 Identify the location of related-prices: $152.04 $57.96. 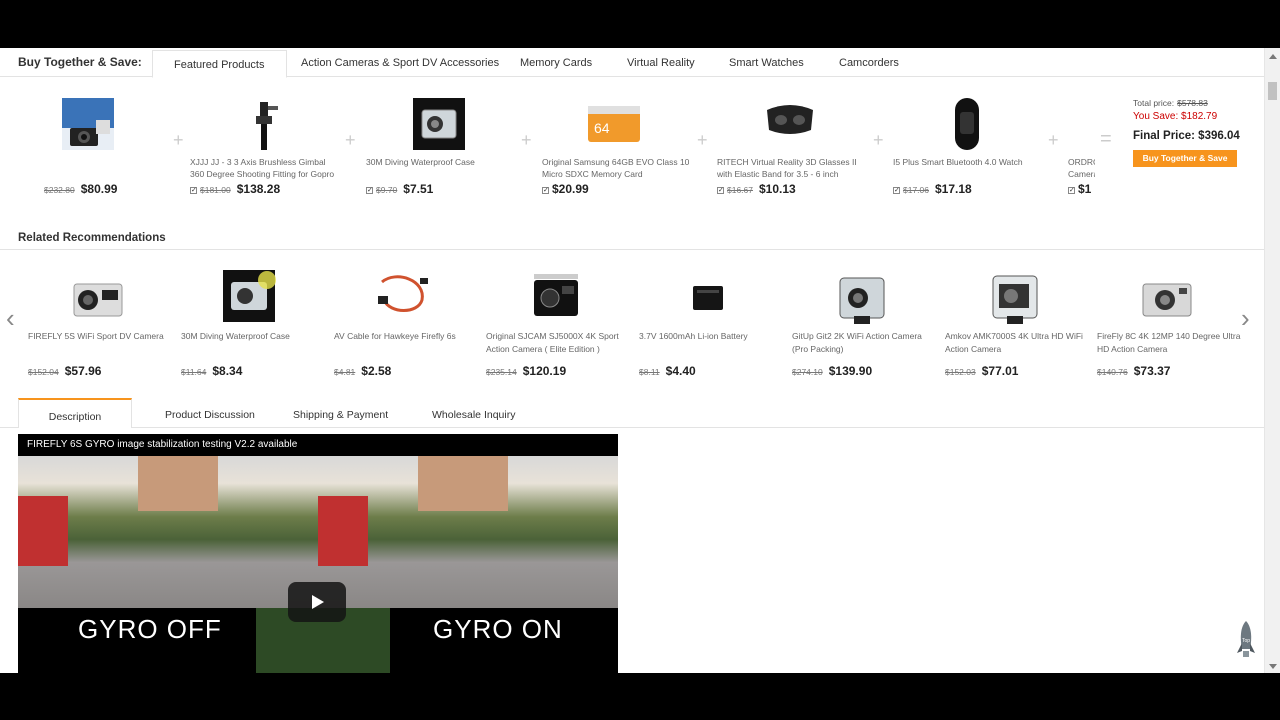
(64, 371).